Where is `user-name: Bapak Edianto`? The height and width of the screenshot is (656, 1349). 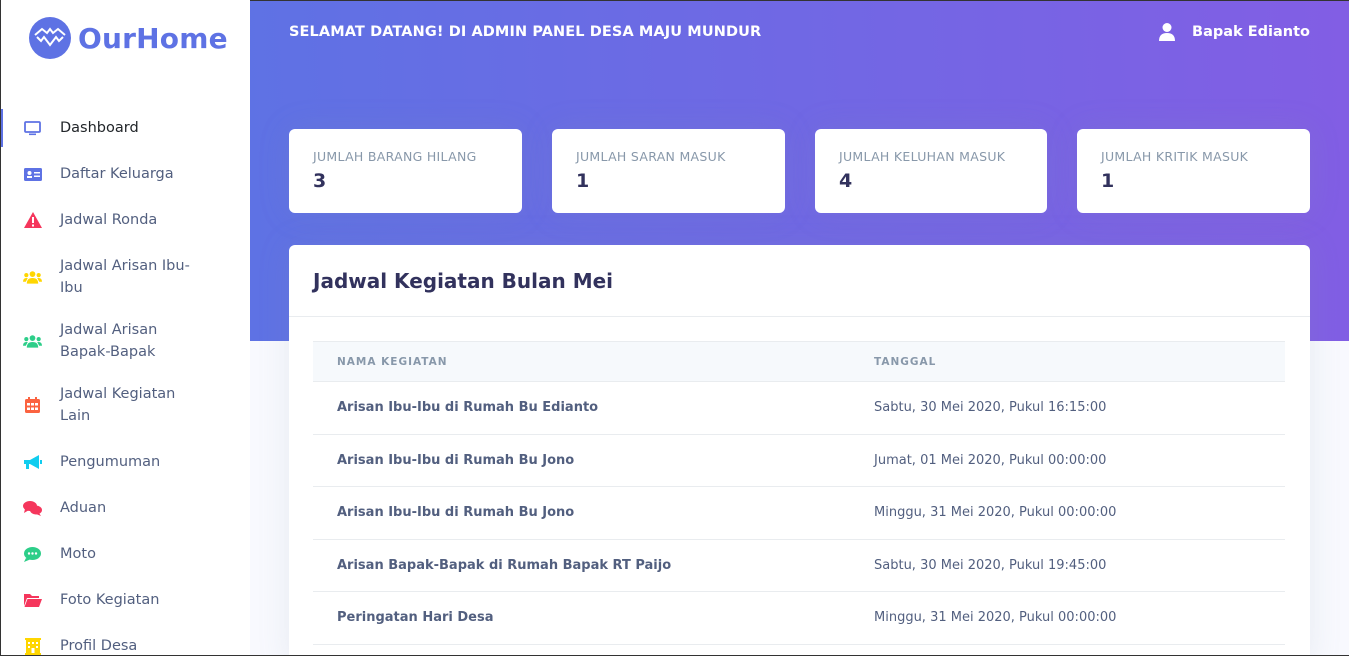
user-name: Bapak Edianto is located at coordinates (1251, 32).